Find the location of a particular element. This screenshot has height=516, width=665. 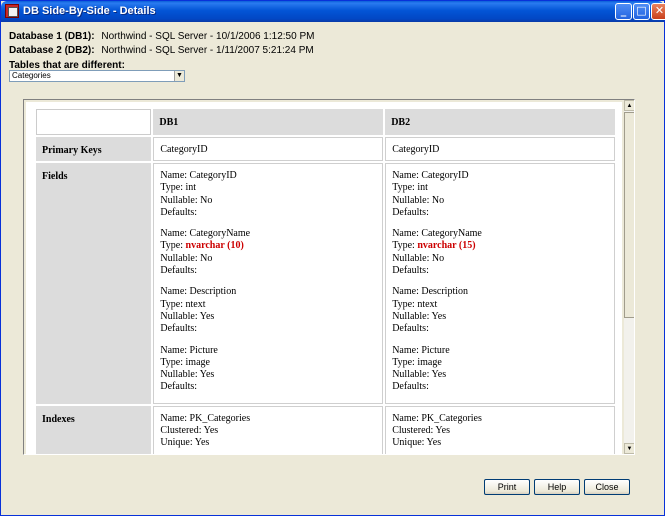

corner-cell is located at coordinates (94, 122).